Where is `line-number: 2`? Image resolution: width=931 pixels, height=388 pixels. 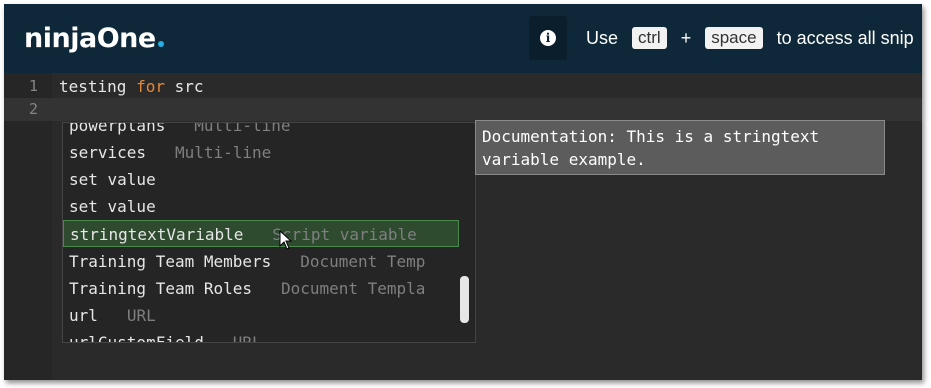 line-number: 2 is located at coordinates (33, 109).